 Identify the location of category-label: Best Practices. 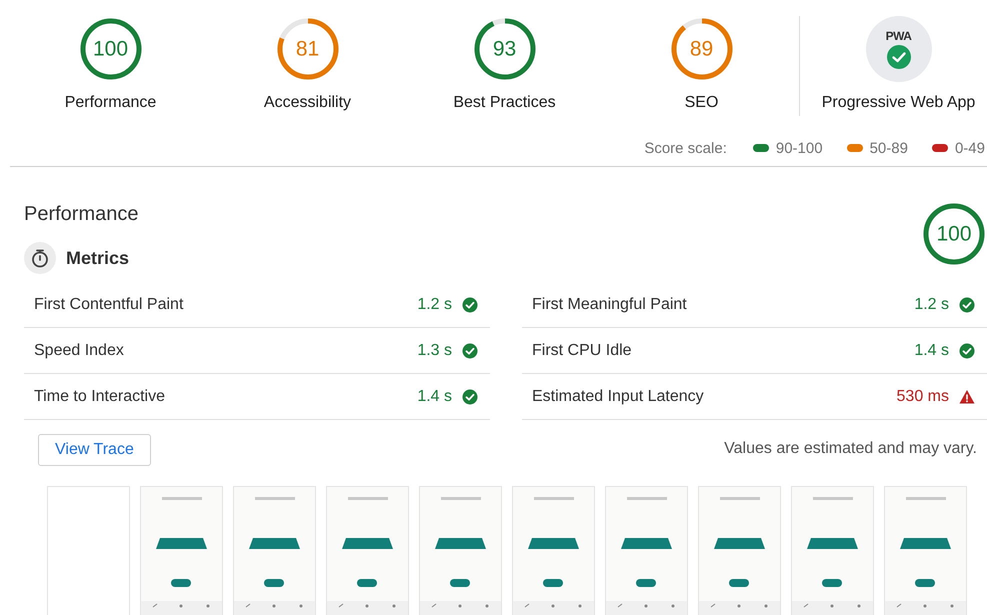
(504, 103).